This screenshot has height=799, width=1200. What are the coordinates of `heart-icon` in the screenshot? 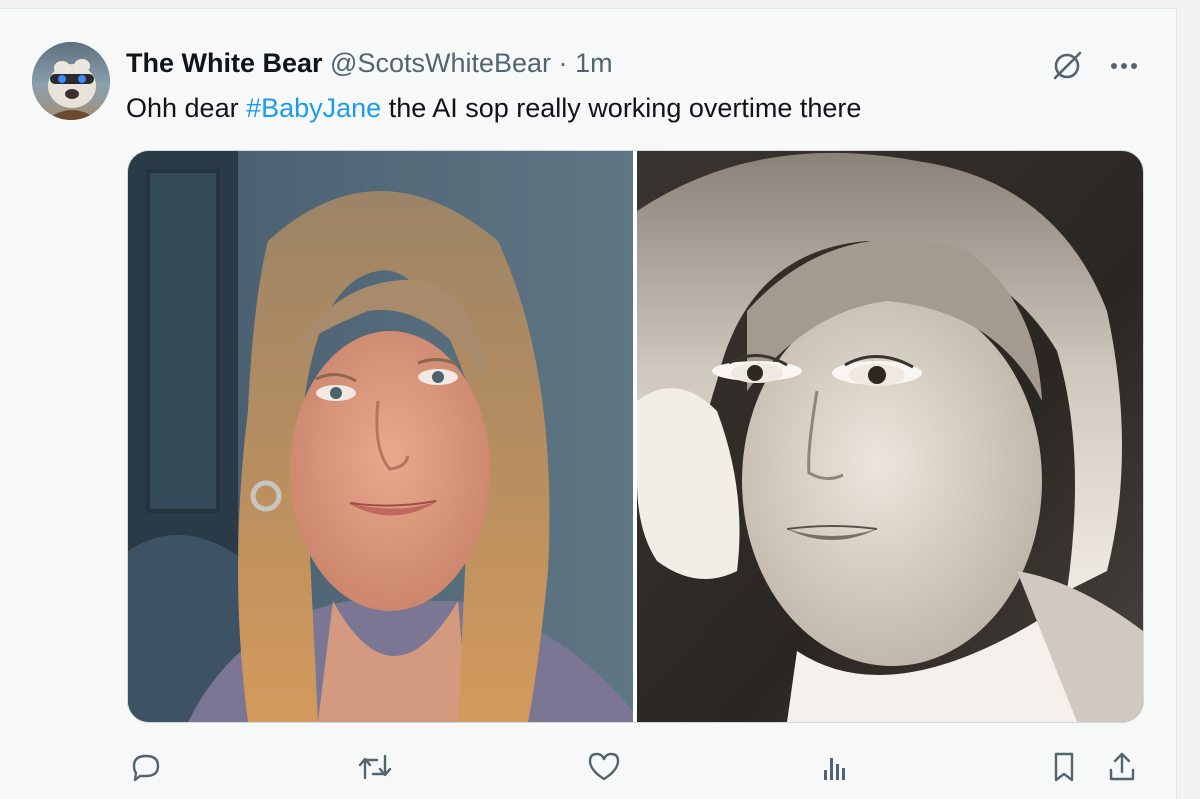 It's located at (604, 766).